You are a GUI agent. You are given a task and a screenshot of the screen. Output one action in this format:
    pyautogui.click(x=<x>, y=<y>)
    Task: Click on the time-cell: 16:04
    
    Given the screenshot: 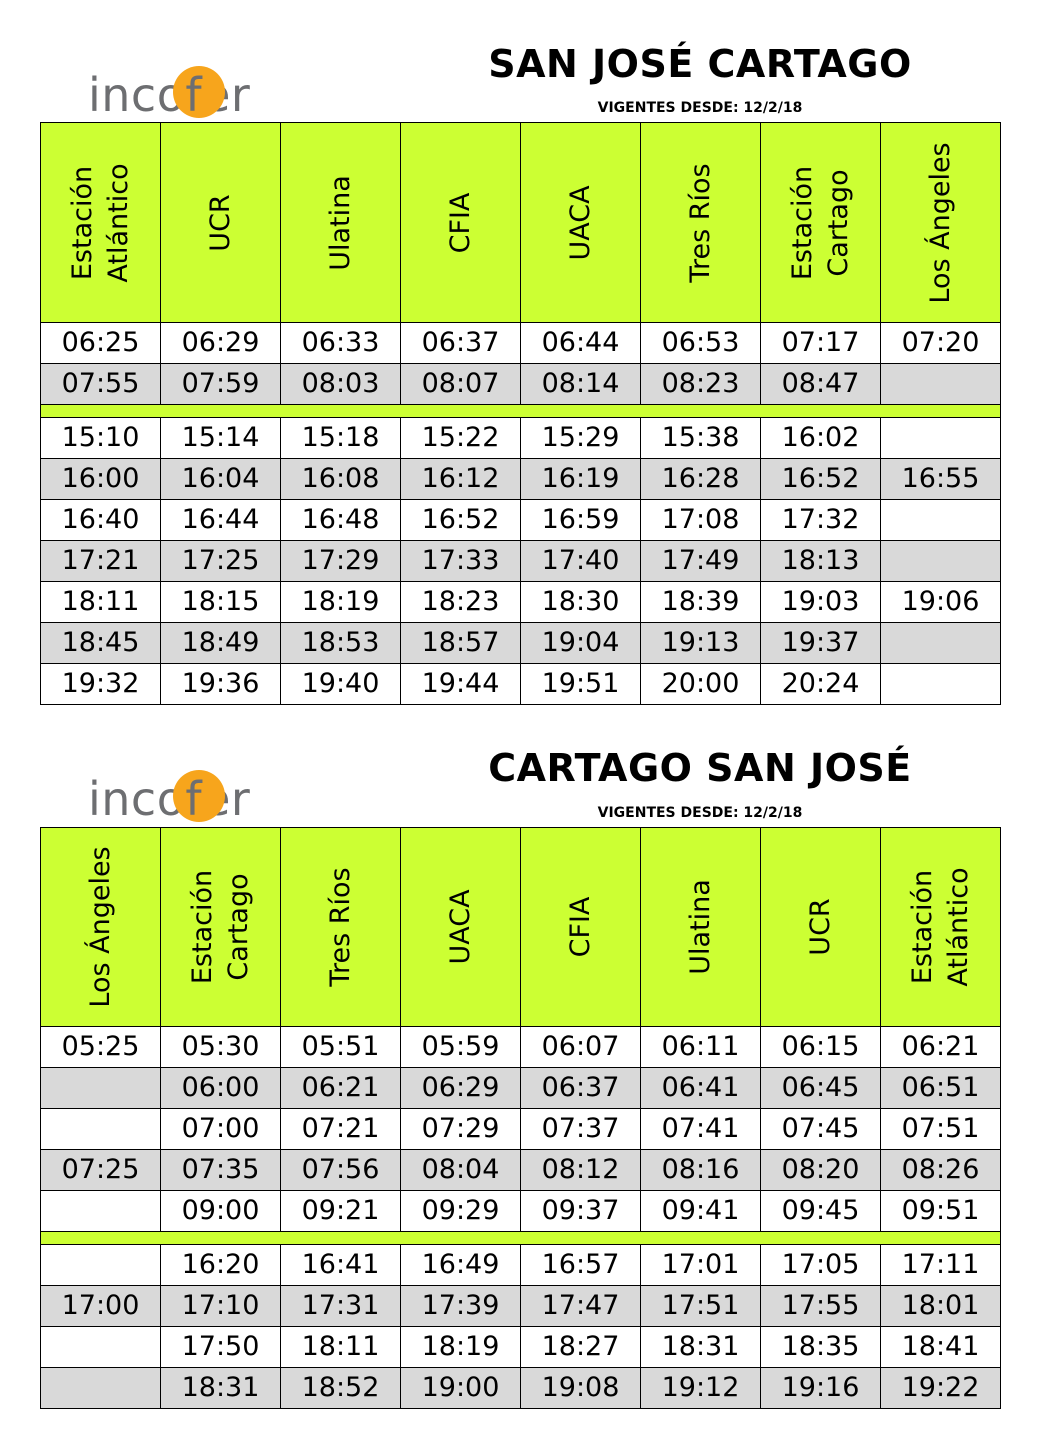 What is the action you would take?
    pyautogui.click(x=220, y=479)
    